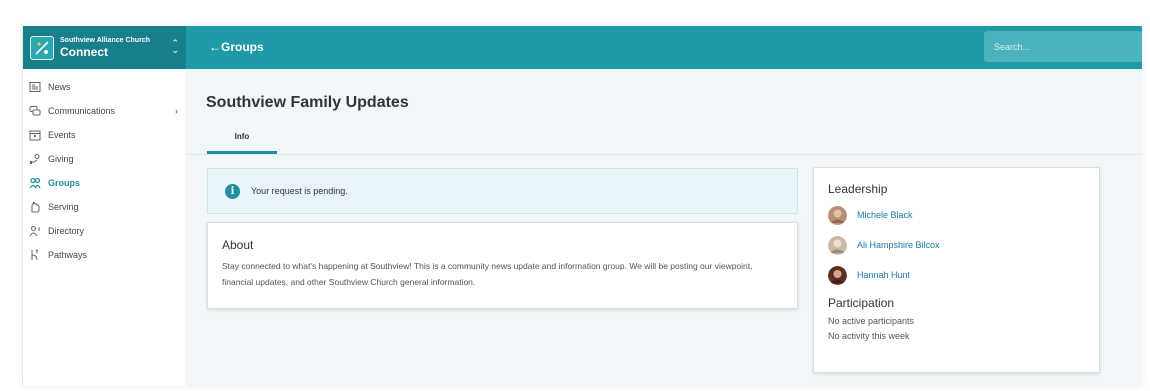  I want to click on sidebar-item-label: Giving, so click(61, 159).